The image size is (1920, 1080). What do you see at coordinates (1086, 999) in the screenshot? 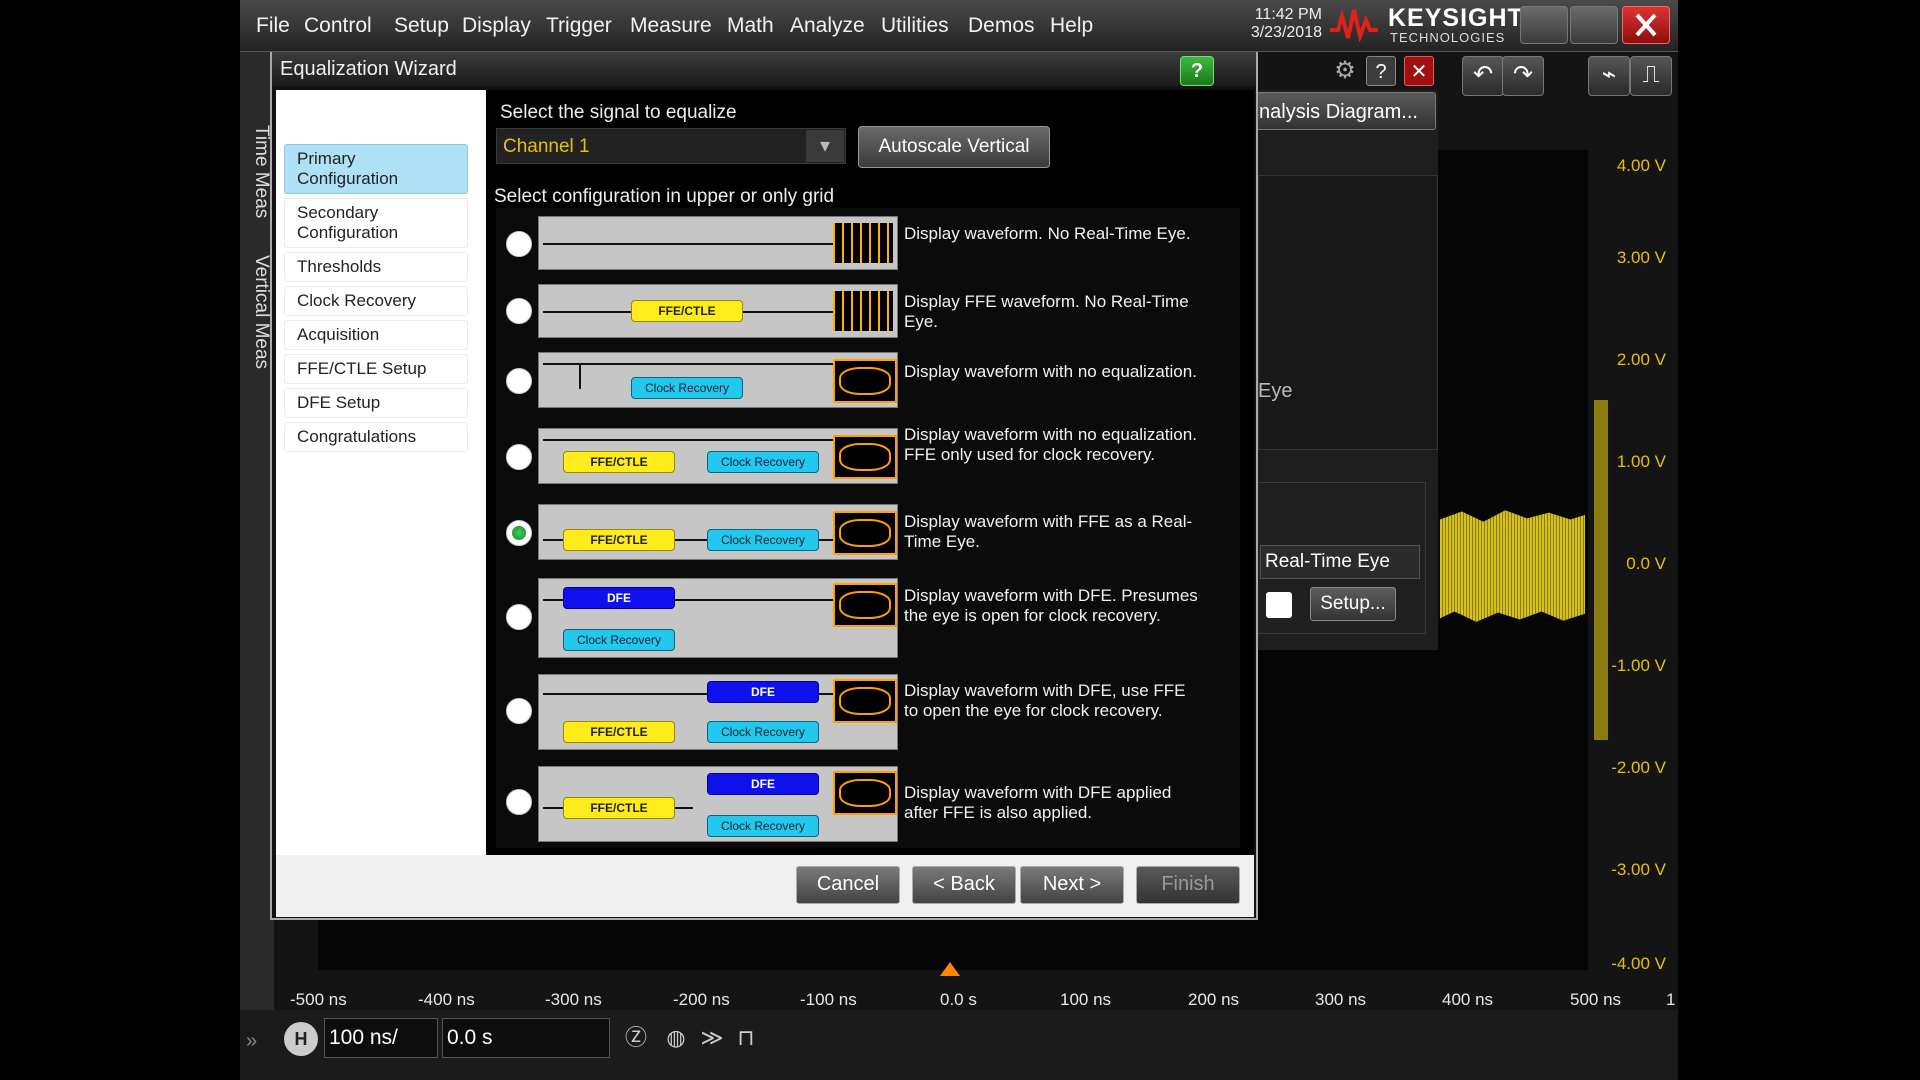
I see `x-tick: 100 ns` at bounding box center [1086, 999].